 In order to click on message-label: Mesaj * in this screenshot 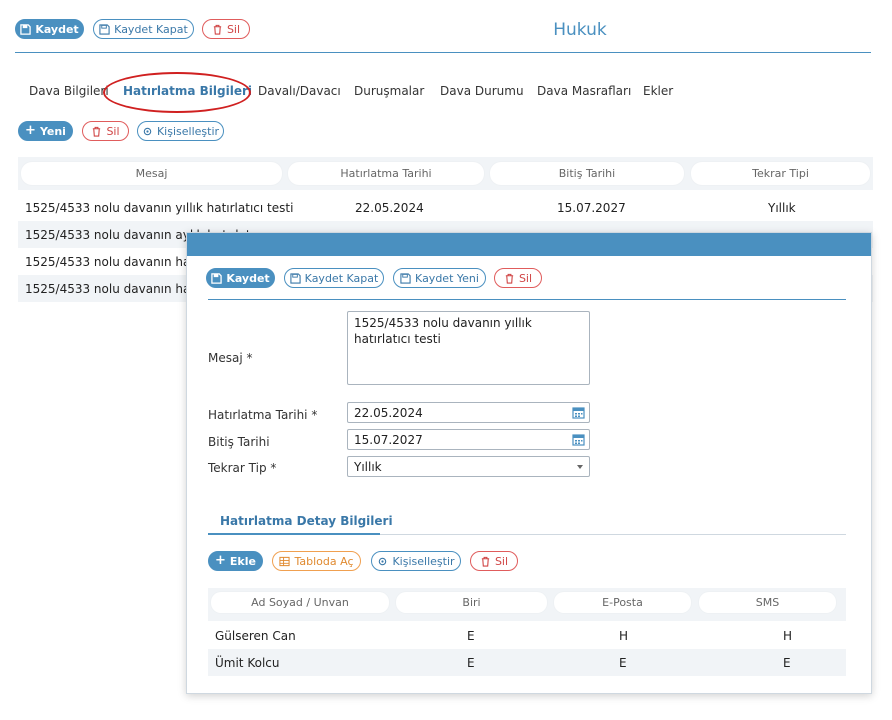, I will do `click(230, 358)`.